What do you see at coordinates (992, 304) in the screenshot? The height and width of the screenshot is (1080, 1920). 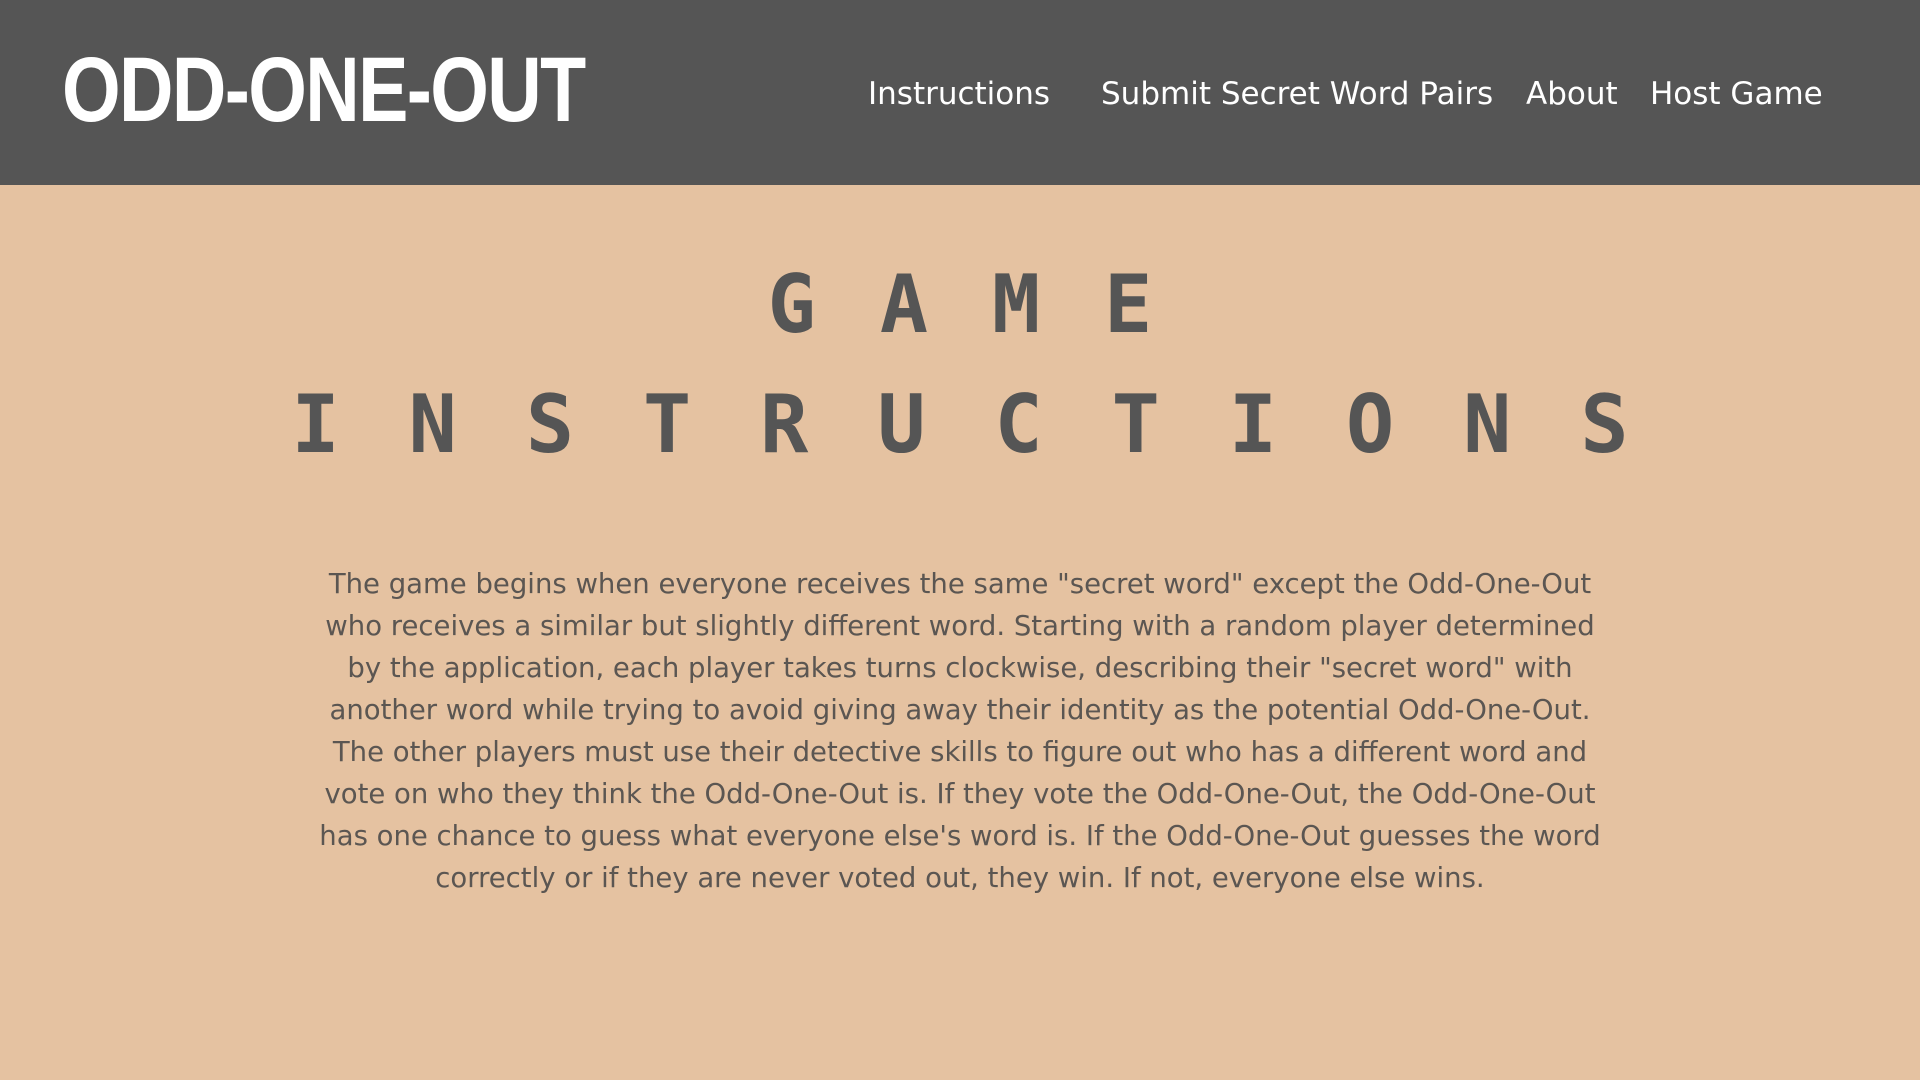 I see `page-title-line-1: GAME` at bounding box center [992, 304].